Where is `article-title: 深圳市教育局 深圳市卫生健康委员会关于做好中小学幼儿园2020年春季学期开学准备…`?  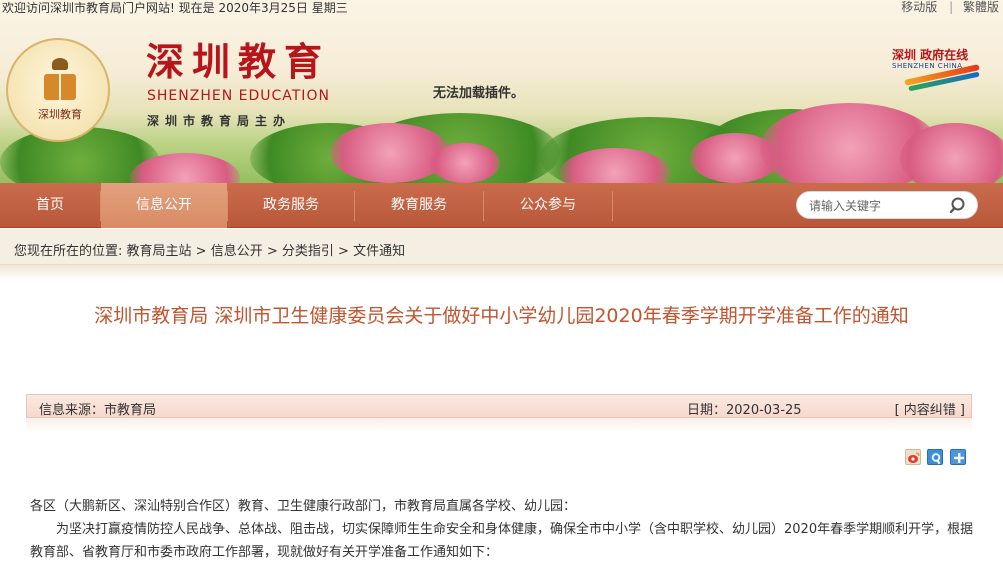 article-title: 深圳市教育局 深圳市卫生健康委员会关于做好中小学幼儿园2020年春季学期开学准备… is located at coordinates (501, 316).